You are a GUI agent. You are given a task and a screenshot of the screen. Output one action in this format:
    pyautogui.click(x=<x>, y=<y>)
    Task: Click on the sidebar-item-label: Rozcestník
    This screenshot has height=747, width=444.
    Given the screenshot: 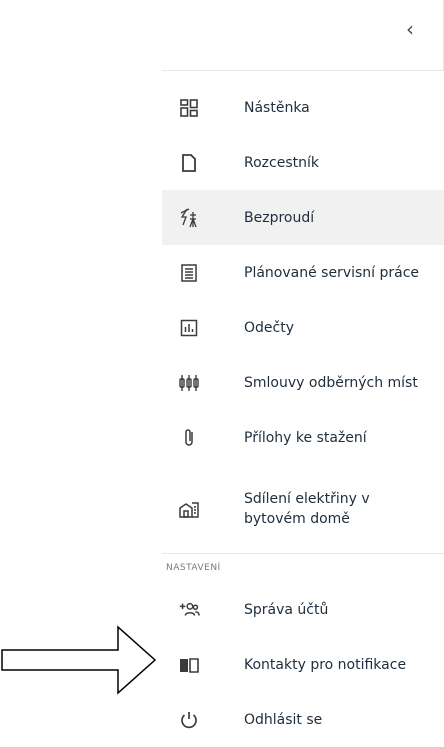 What is the action you would take?
    pyautogui.click(x=281, y=162)
    